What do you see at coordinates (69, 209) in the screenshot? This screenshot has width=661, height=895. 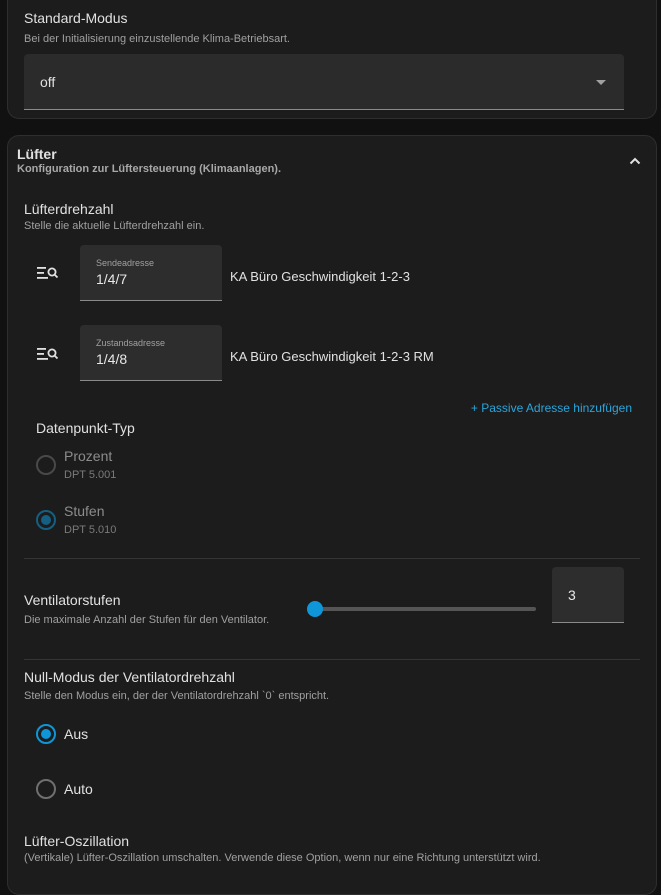 I see `fan-speed-label: Lüfterdrehzahl` at bounding box center [69, 209].